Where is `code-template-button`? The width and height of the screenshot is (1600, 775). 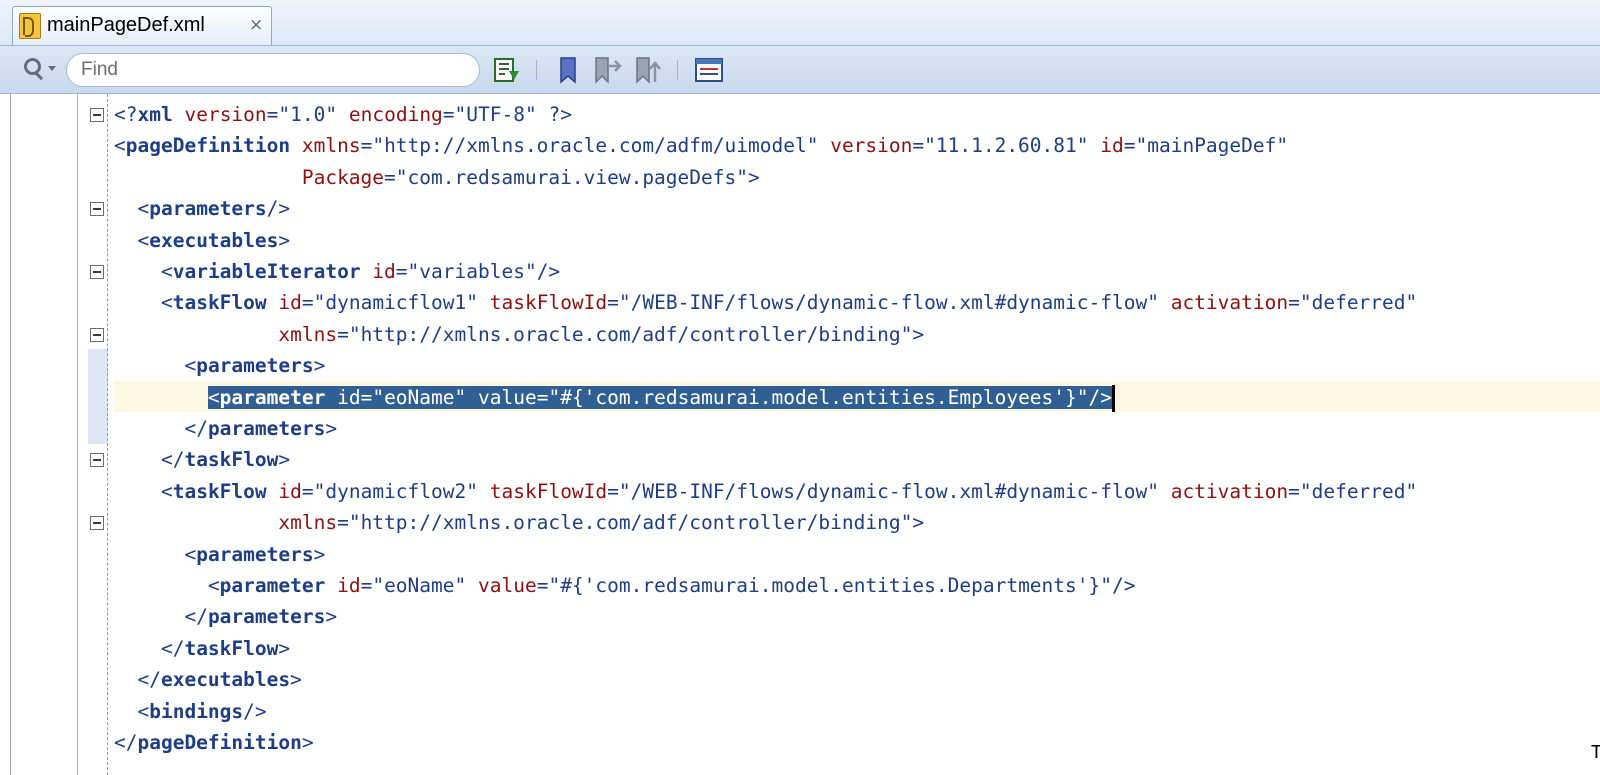
code-template-button is located at coordinates (709, 70).